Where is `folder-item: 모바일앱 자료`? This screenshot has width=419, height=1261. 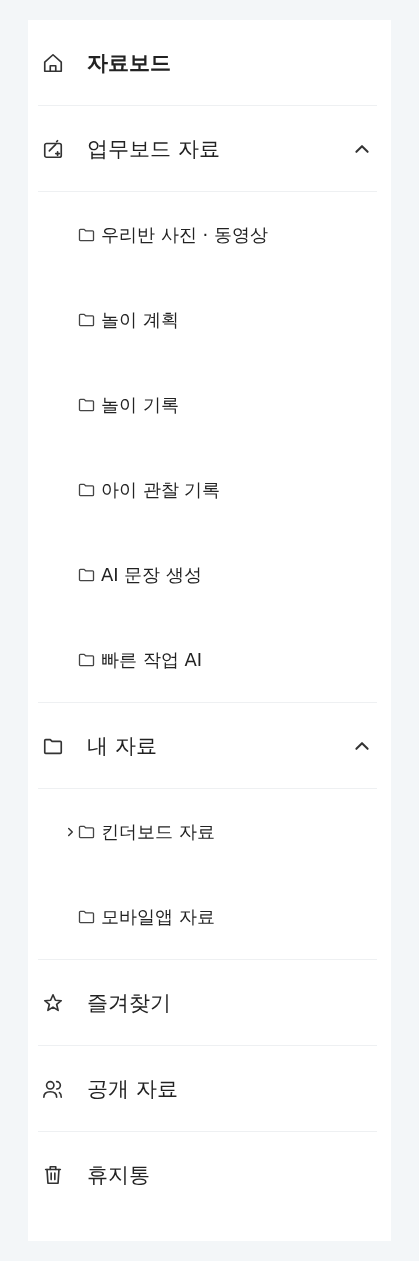 folder-item: 모바일앱 자료 is located at coordinates (207, 916).